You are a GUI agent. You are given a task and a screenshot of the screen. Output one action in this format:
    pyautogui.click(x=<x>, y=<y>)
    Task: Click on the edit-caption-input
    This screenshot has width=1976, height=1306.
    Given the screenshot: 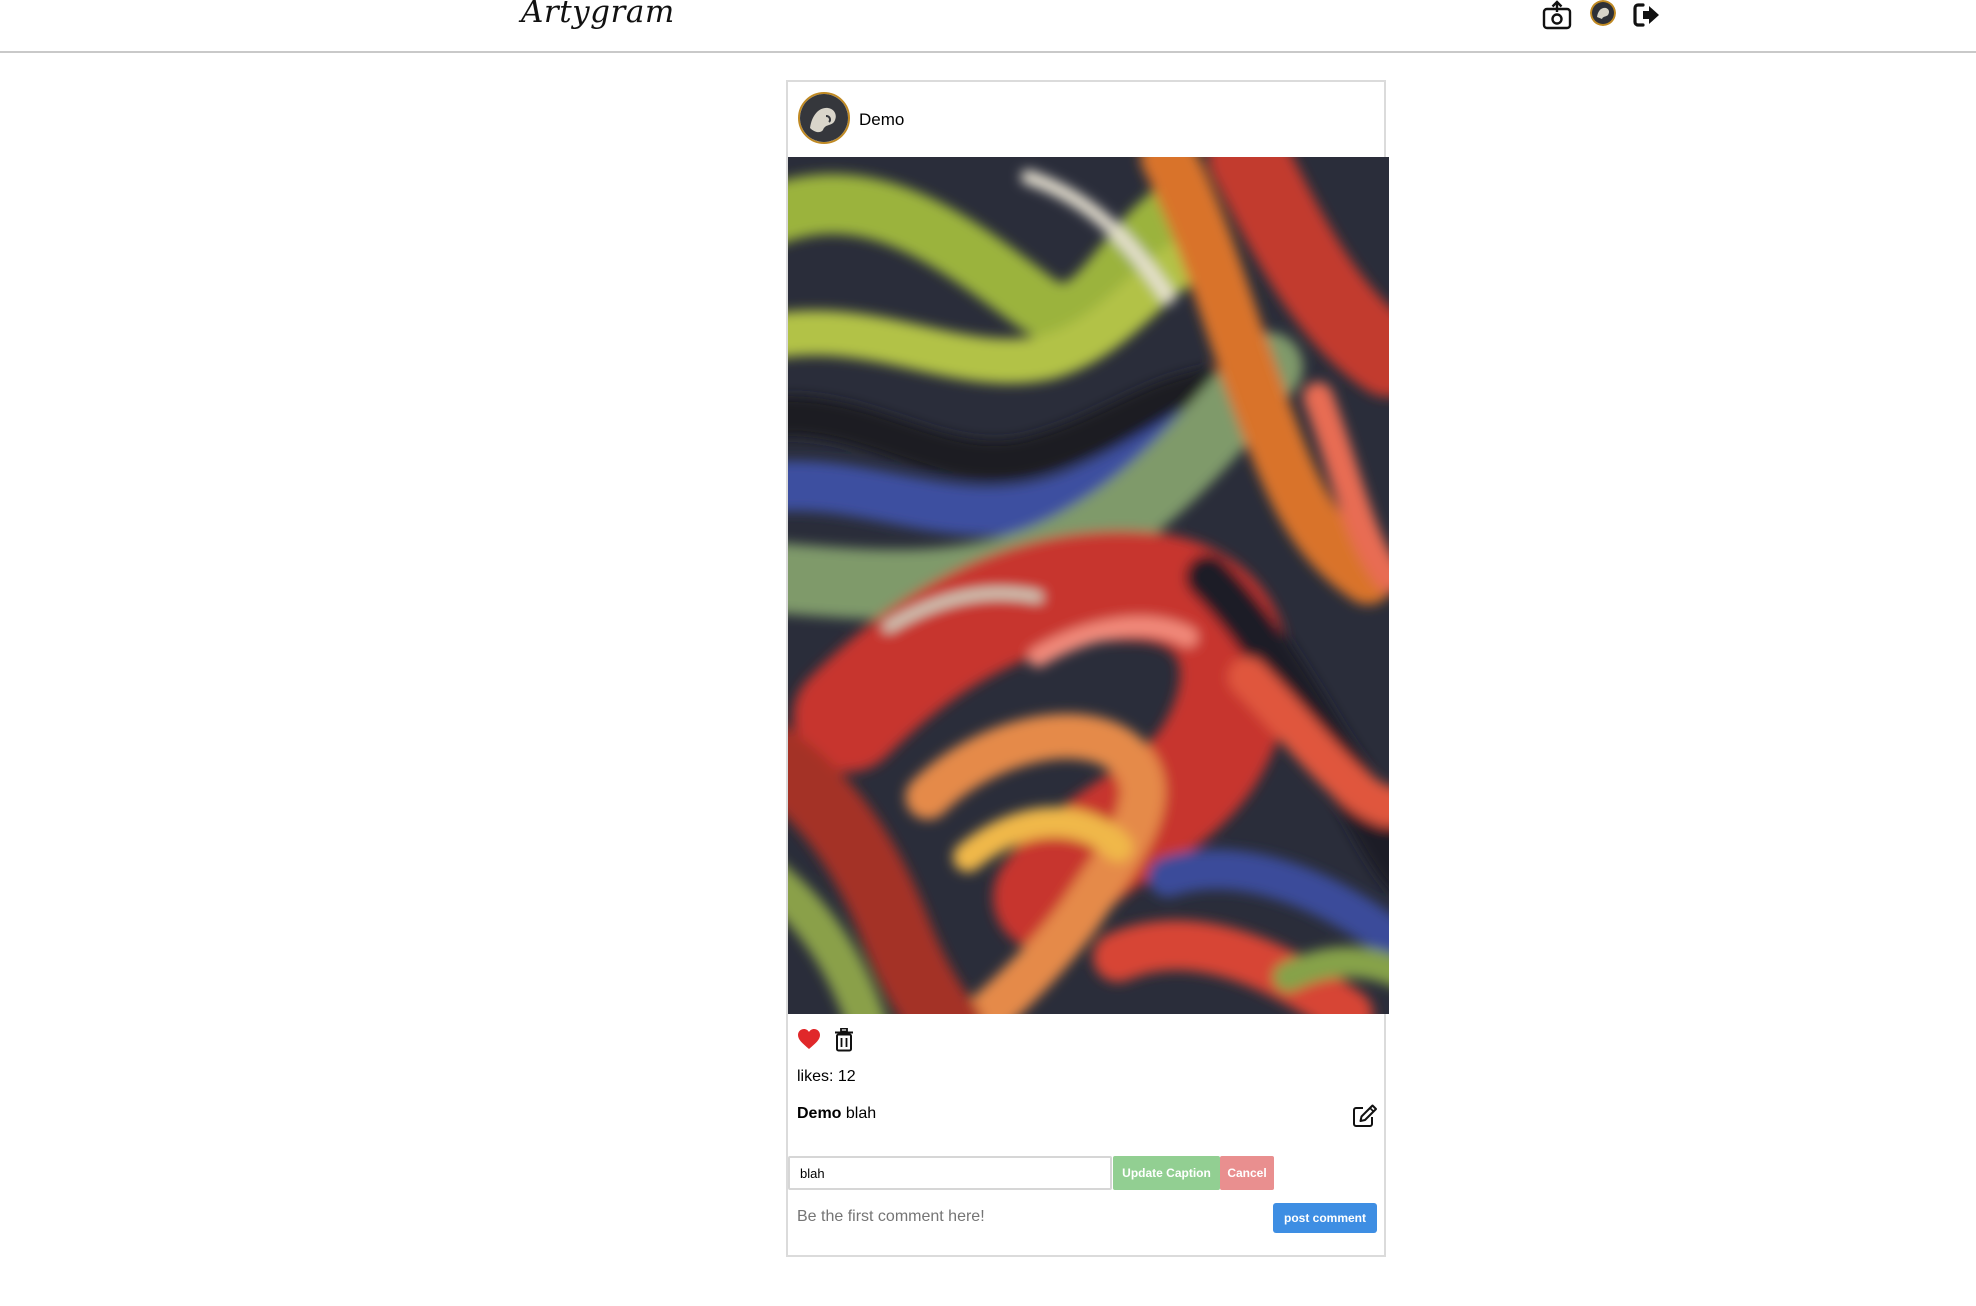 What is the action you would take?
    pyautogui.click(x=950, y=1173)
    